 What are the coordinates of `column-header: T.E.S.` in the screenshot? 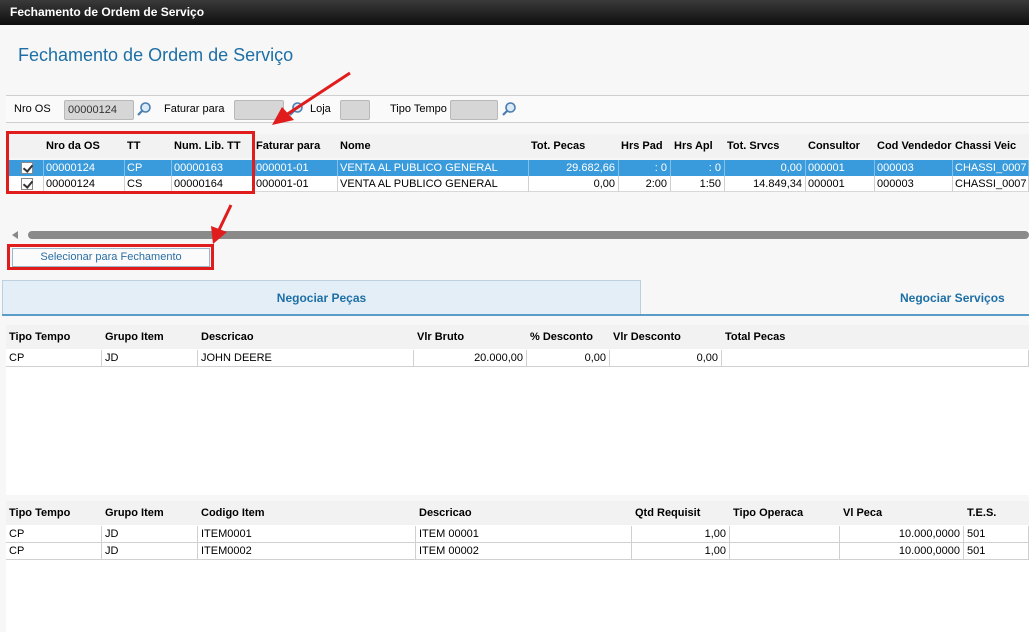 It's located at (981, 513).